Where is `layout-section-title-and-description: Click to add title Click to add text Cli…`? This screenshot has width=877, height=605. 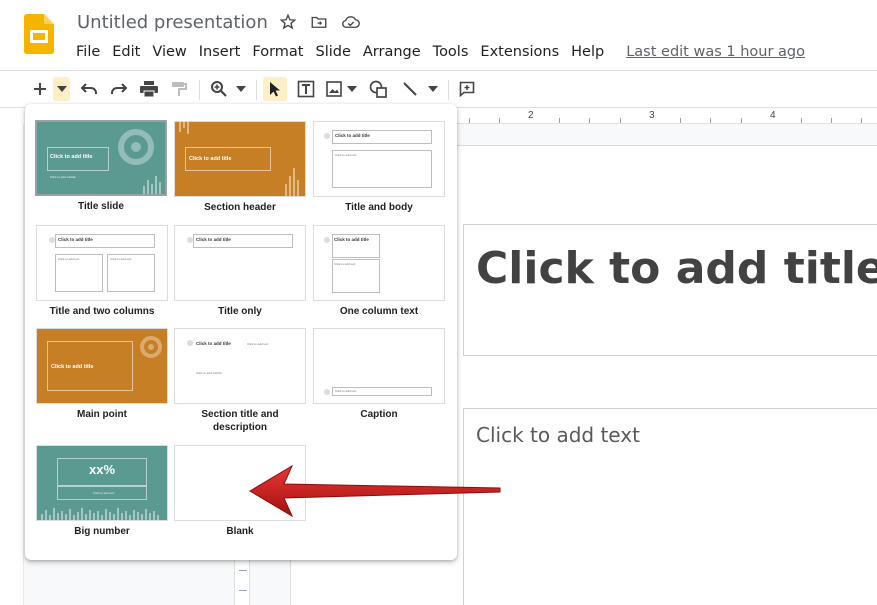 layout-section-title-and-description: Click to add title Click to add text Cli… is located at coordinates (240, 381).